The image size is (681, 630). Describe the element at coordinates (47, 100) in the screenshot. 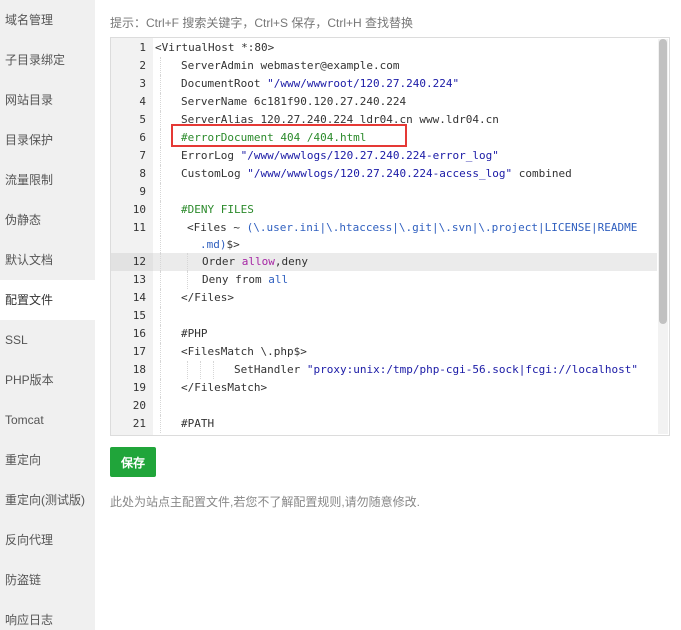

I see `sidebar-item-site-dir: 网站目录` at that location.